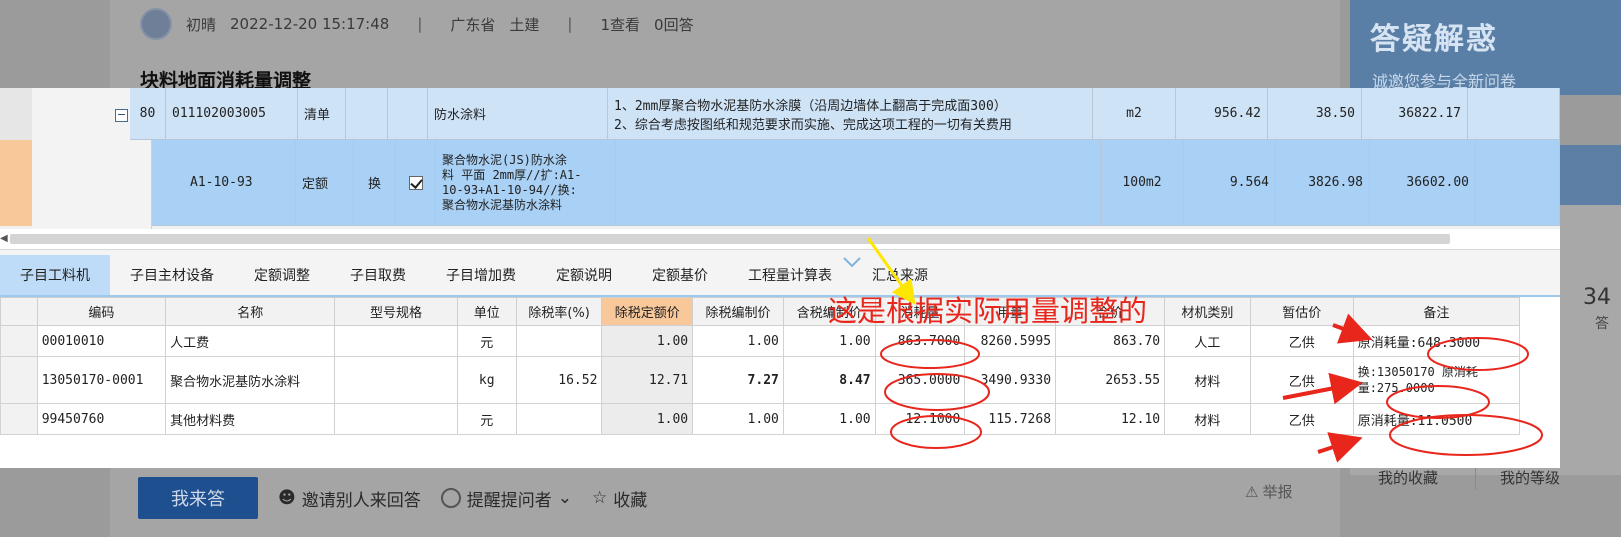  What do you see at coordinates (198, 498) in the screenshot?
I see `answer-button: 我来答` at bounding box center [198, 498].